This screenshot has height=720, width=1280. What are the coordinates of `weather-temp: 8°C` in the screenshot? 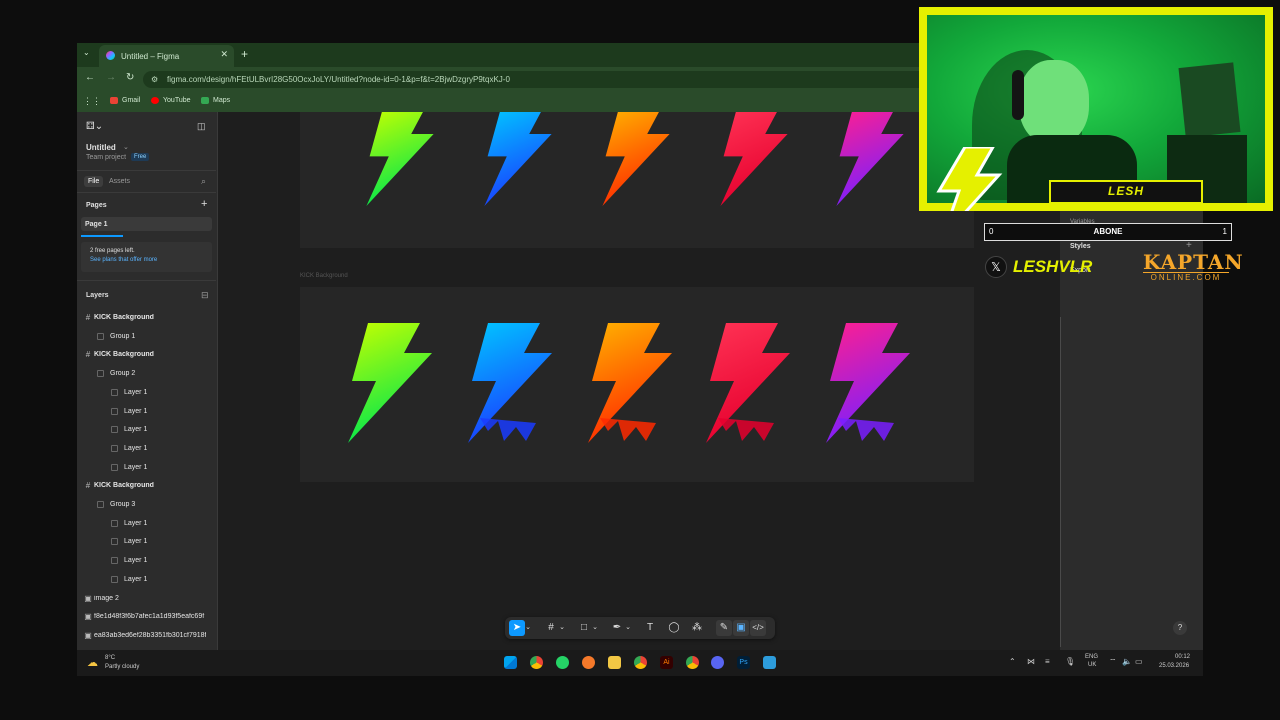 It's located at (110, 658).